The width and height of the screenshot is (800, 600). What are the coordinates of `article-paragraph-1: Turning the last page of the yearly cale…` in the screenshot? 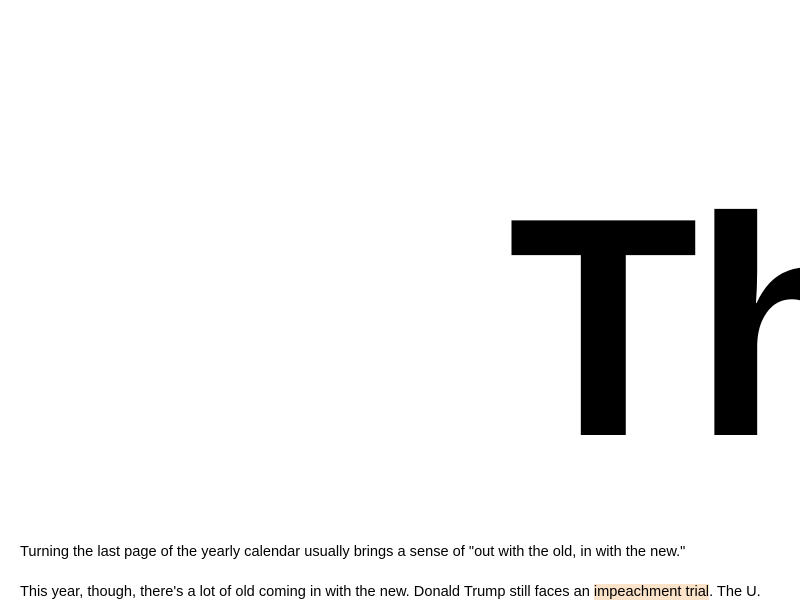 It's located at (353, 552).